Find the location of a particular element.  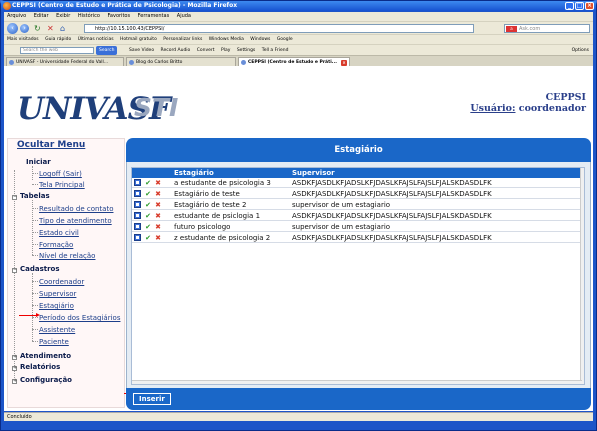

bookmark-item: Personalizar links is located at coordinates (182, 39).